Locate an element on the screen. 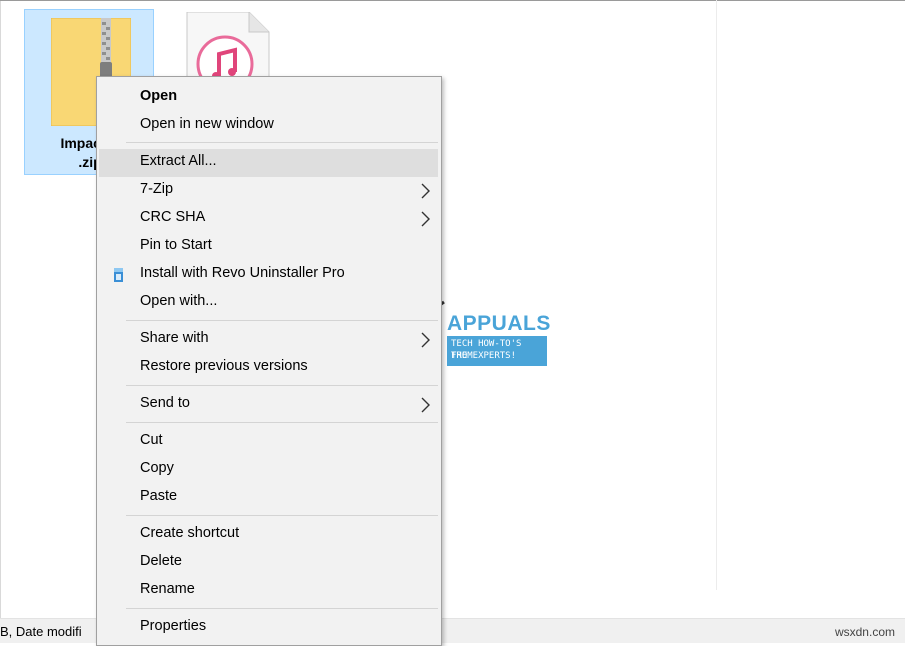 This screenshot has width=905, height=646. menu-item-rename: Rename is located at coordinates (268, 591).